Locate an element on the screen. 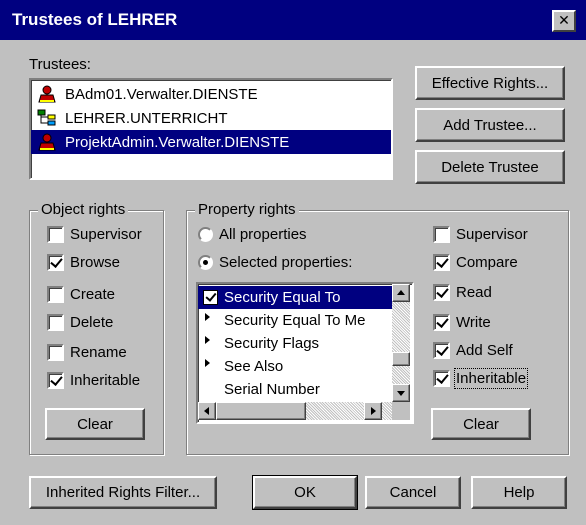 The height and width of the screenshot is (525, 586). checkbox-label: Read is located at coordinates (474, 292).